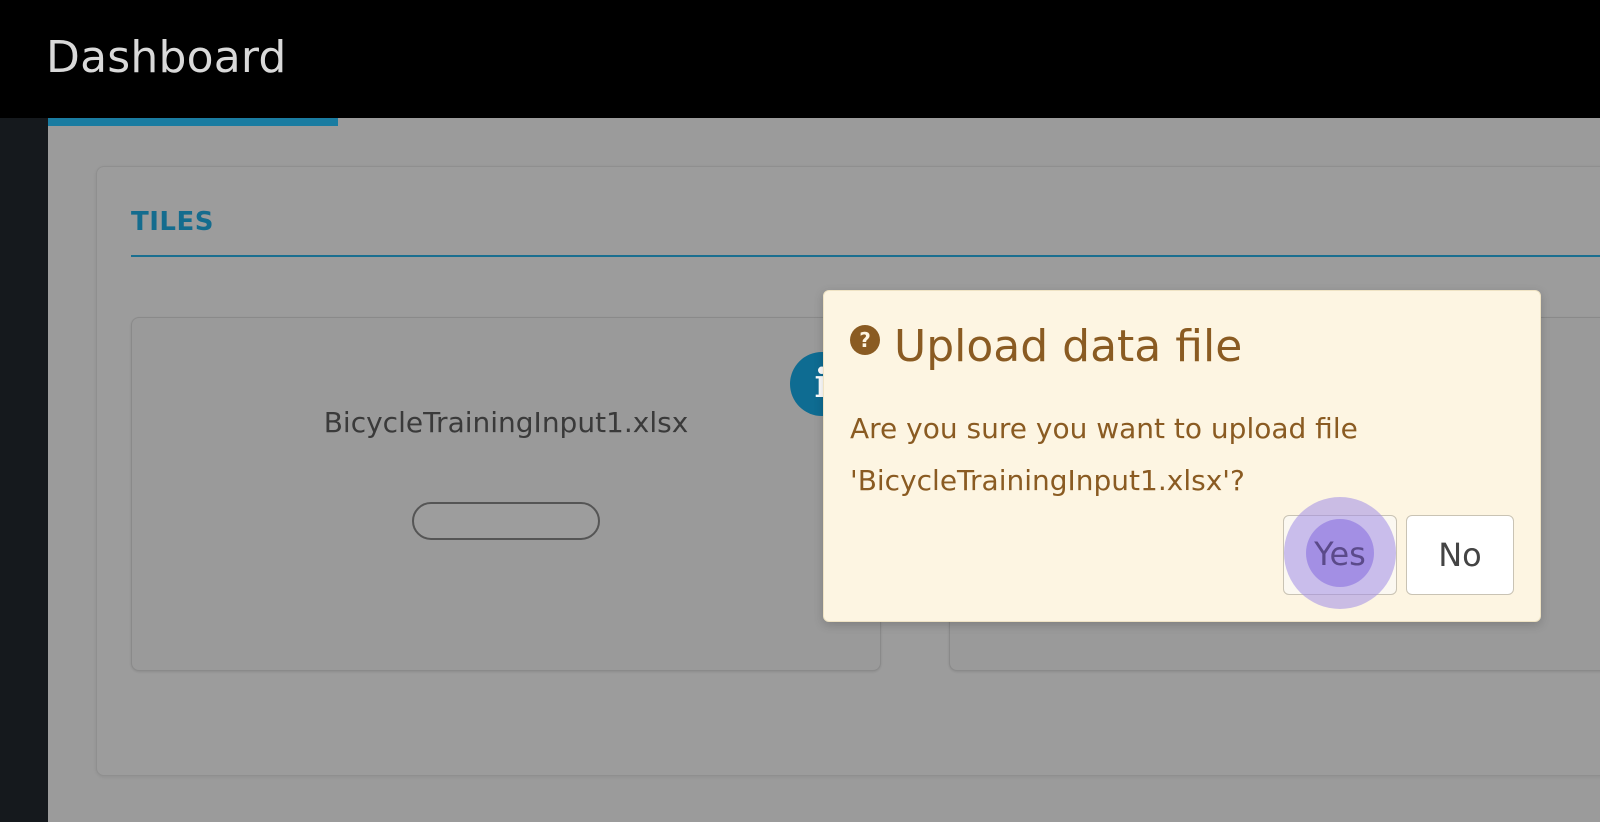 The height and width of the screenshot is (822, 1600). What do you see at coordinates (172, 222) in the screenshot?
I see `section-title: TILES` at bounding box center [172, 222].